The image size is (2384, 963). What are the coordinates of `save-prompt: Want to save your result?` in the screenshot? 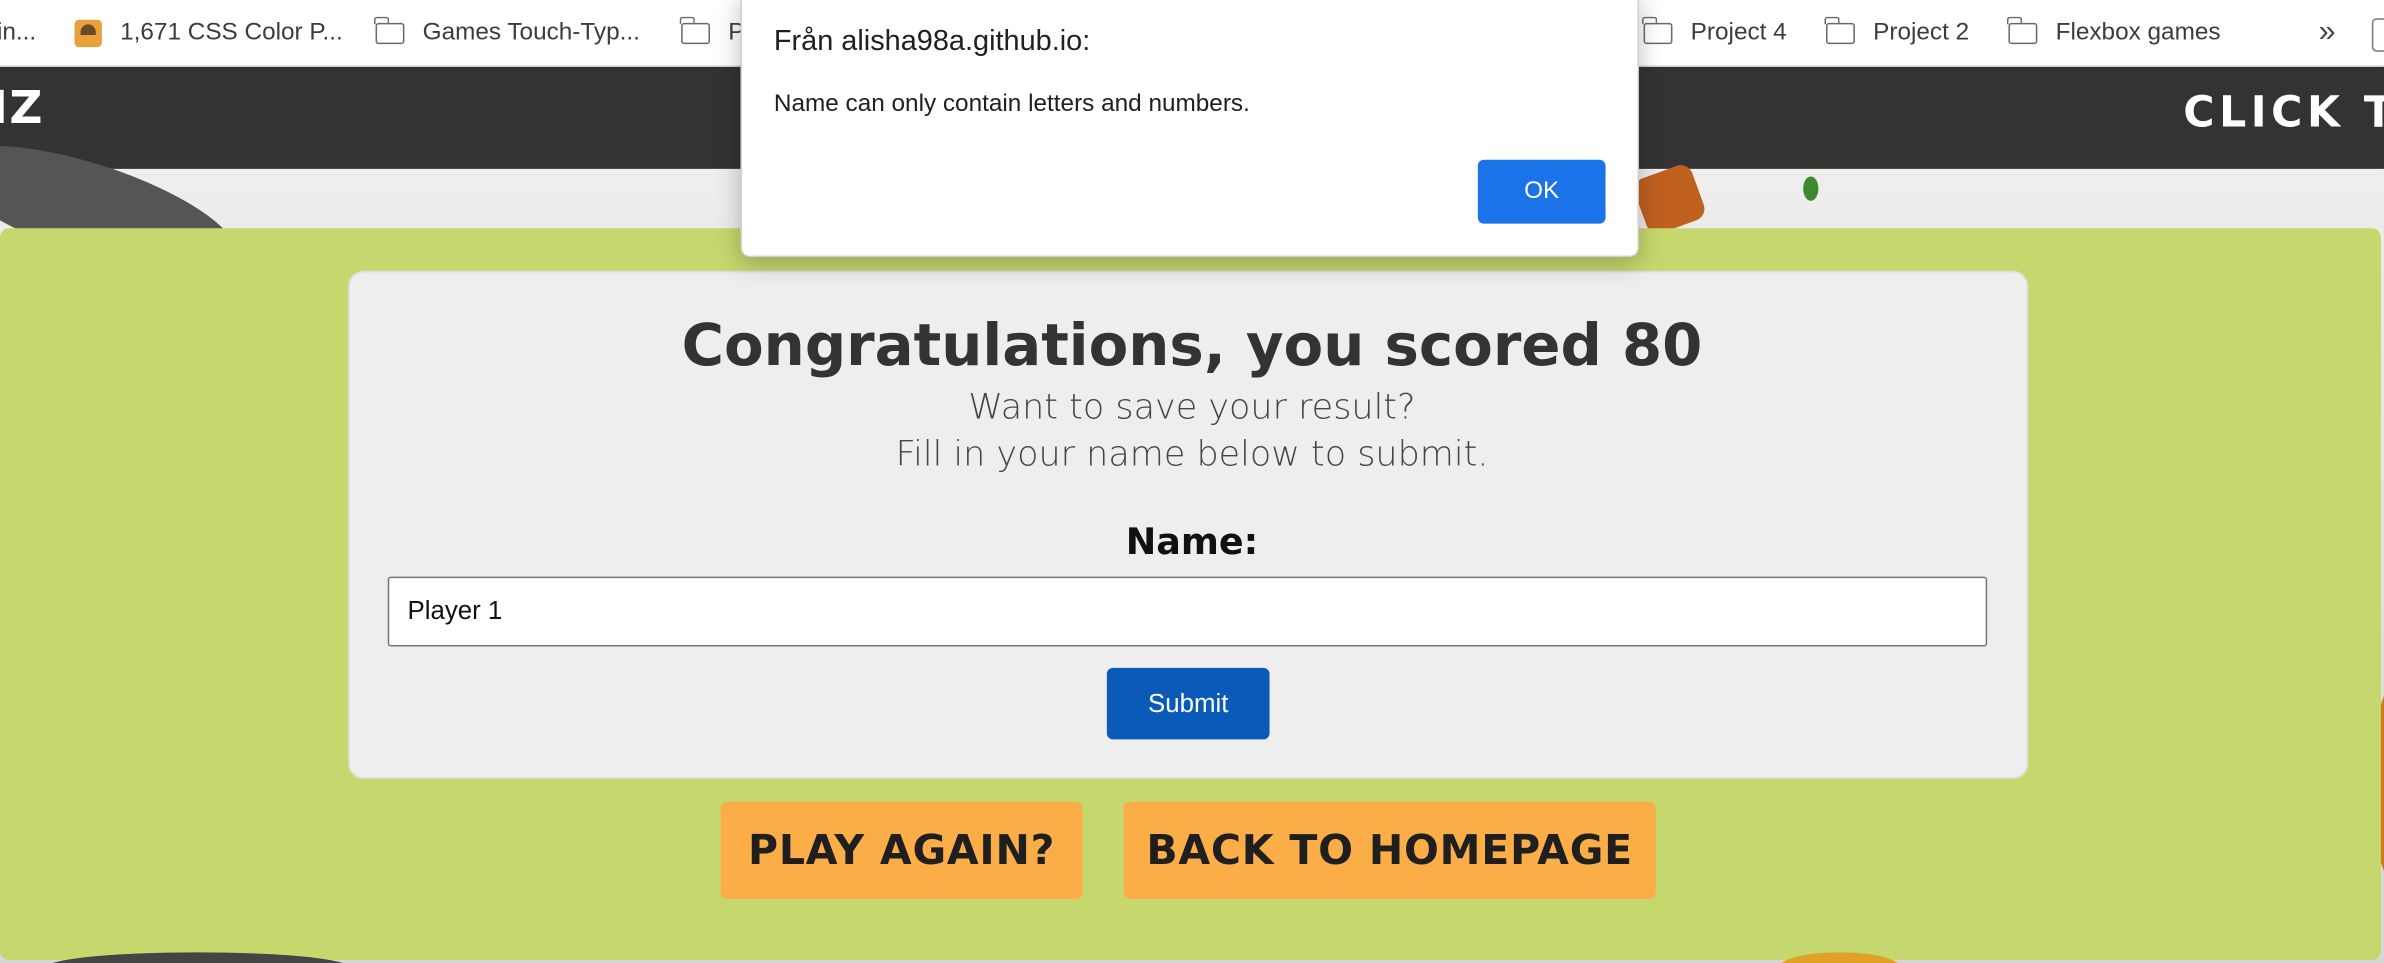 It's located at (1192, 407).